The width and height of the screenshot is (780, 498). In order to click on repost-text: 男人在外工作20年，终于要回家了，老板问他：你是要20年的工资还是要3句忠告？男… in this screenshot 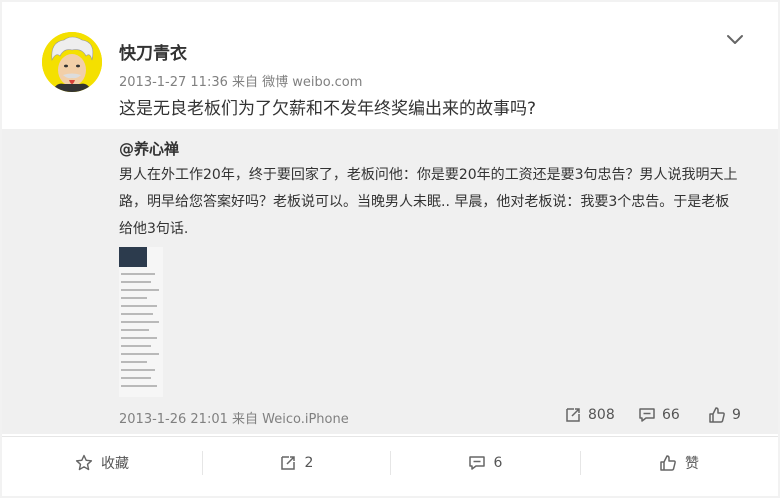, I will do `click(428, 202)`.